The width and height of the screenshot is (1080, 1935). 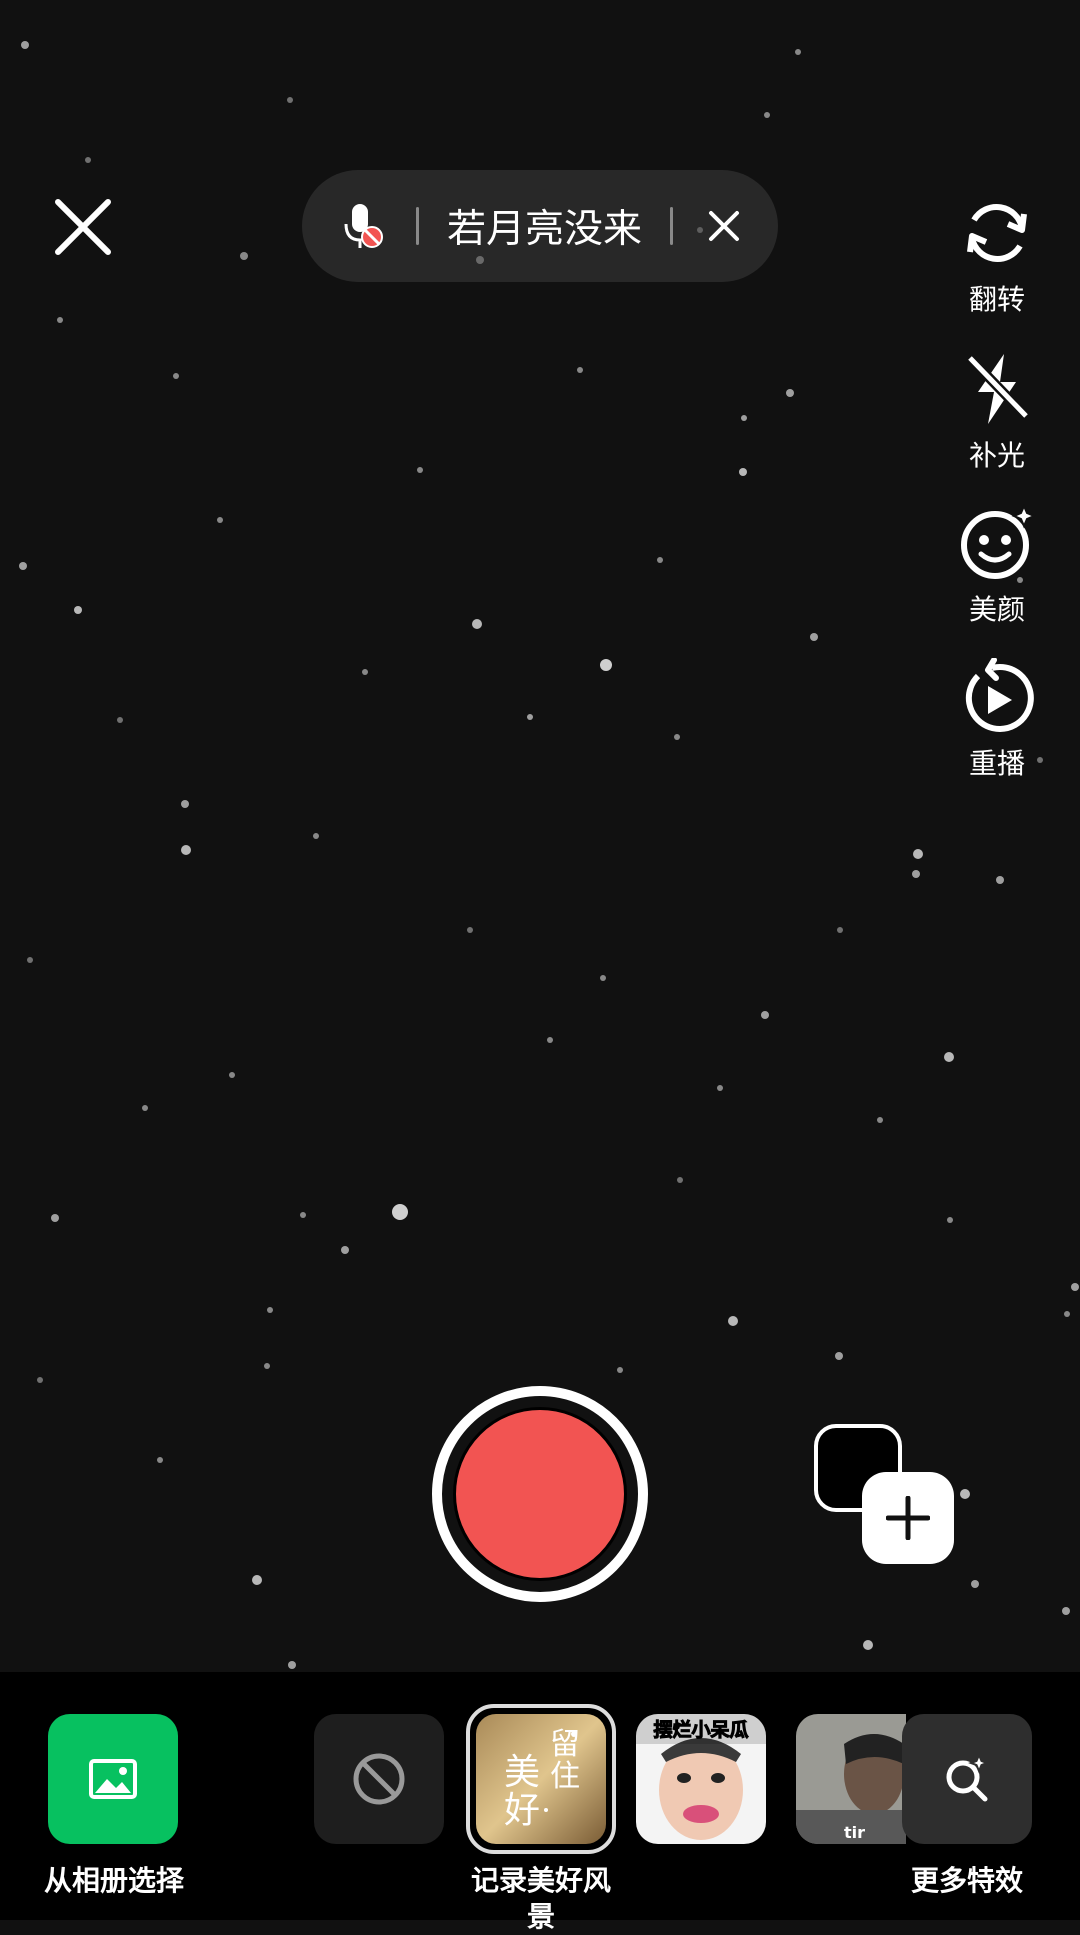 I want to click on effect-text-4: 好, so click(x=522, y=1810).